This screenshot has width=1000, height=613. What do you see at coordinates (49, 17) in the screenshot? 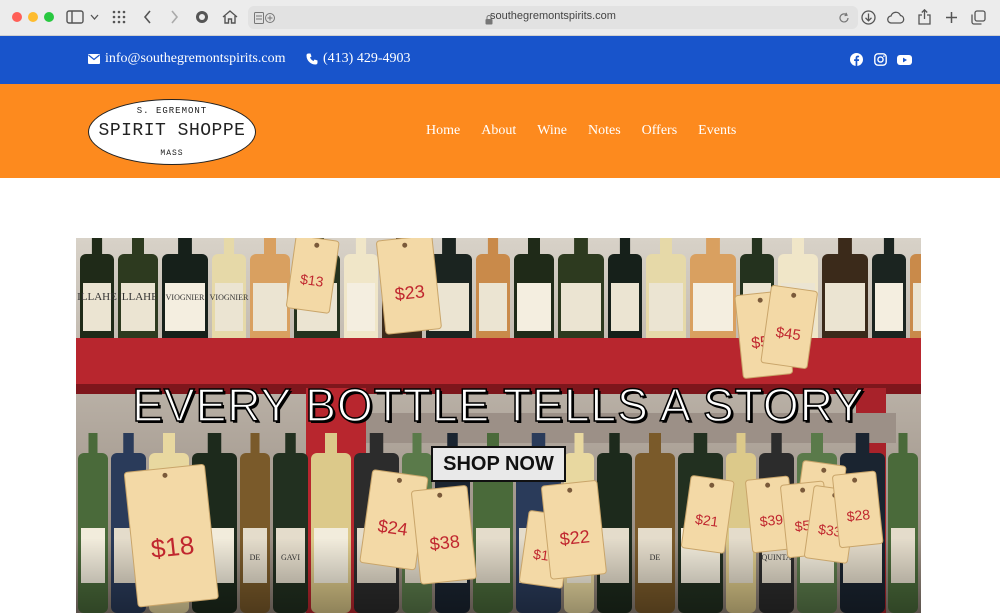
I see `maximize-window-button` at bounding box center [49, 17].